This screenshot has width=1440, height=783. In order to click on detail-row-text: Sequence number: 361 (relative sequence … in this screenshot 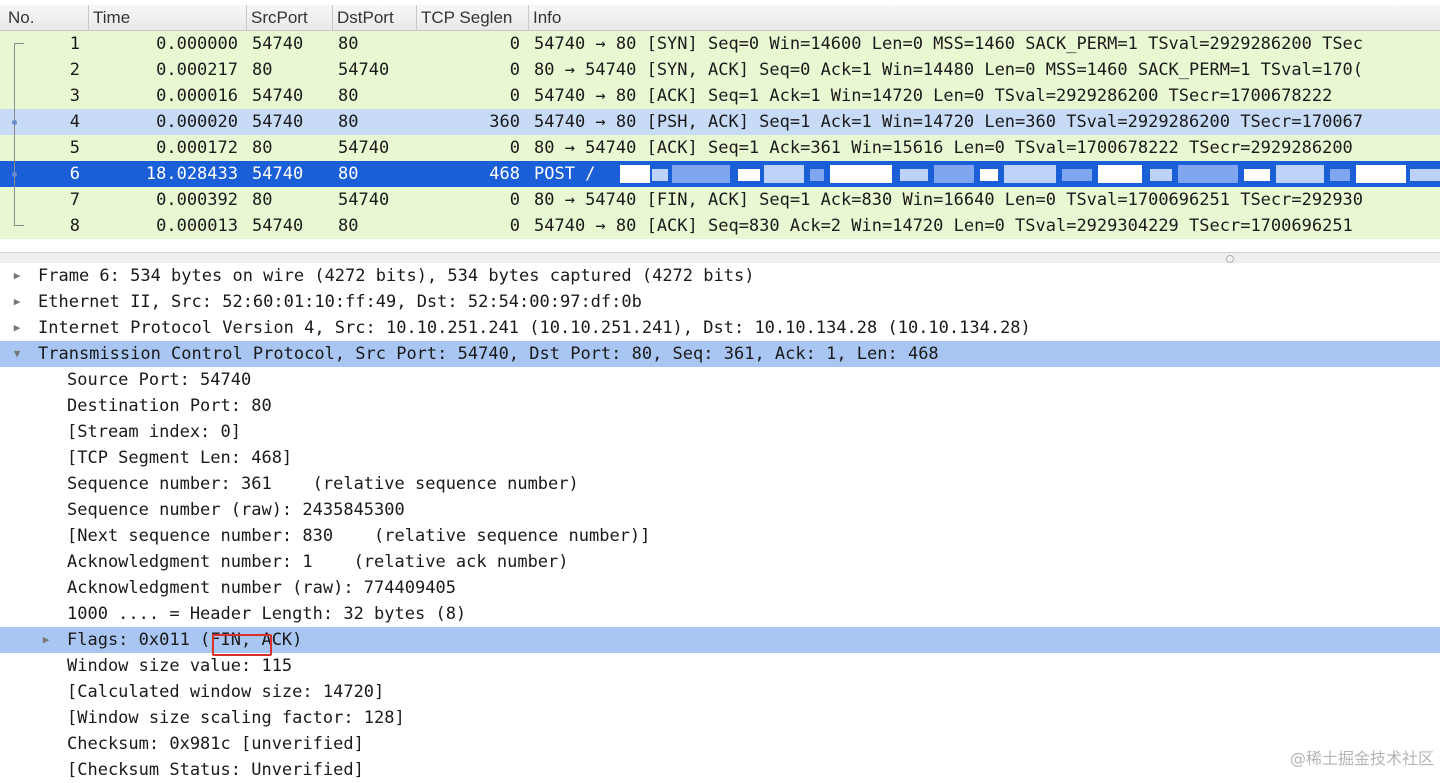, I will do `click(323, 484)`.